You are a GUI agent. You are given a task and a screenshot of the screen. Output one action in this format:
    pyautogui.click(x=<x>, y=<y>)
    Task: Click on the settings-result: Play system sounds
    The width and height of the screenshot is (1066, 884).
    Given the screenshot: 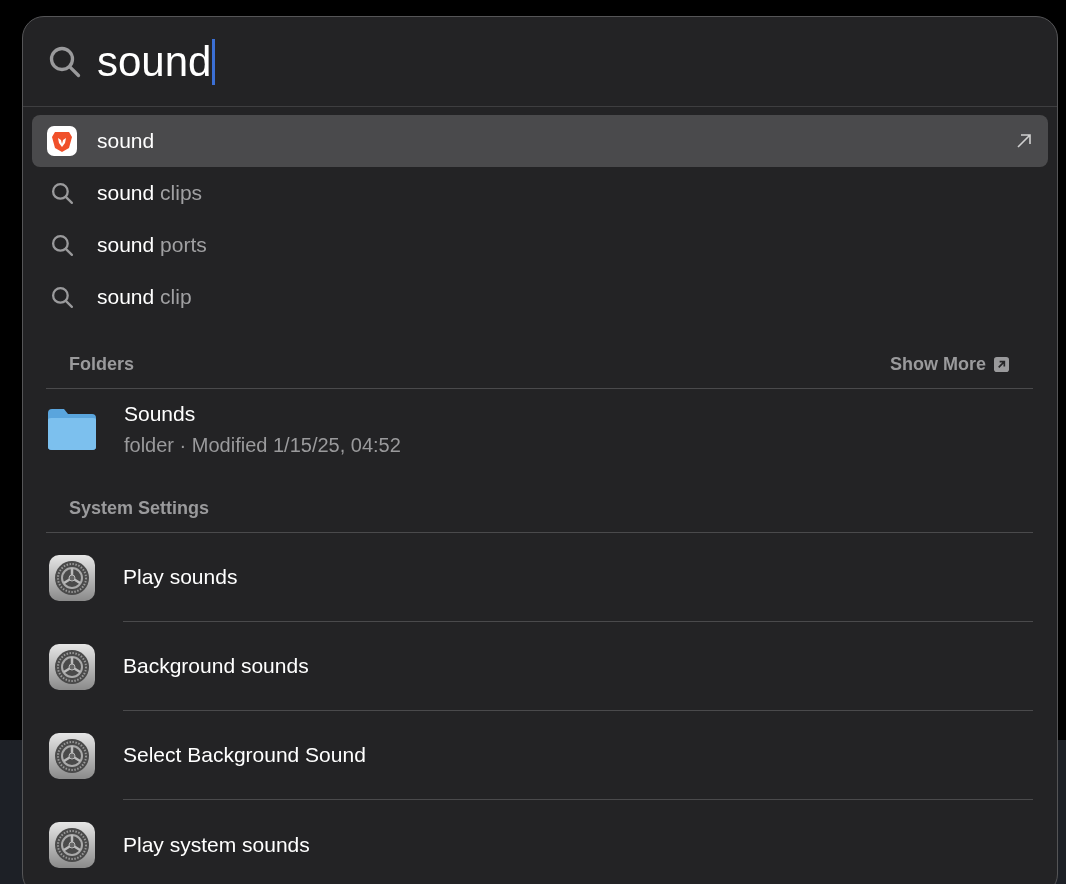 What is the action you would take?
    pyautogui.click(x=578, y=842)
    